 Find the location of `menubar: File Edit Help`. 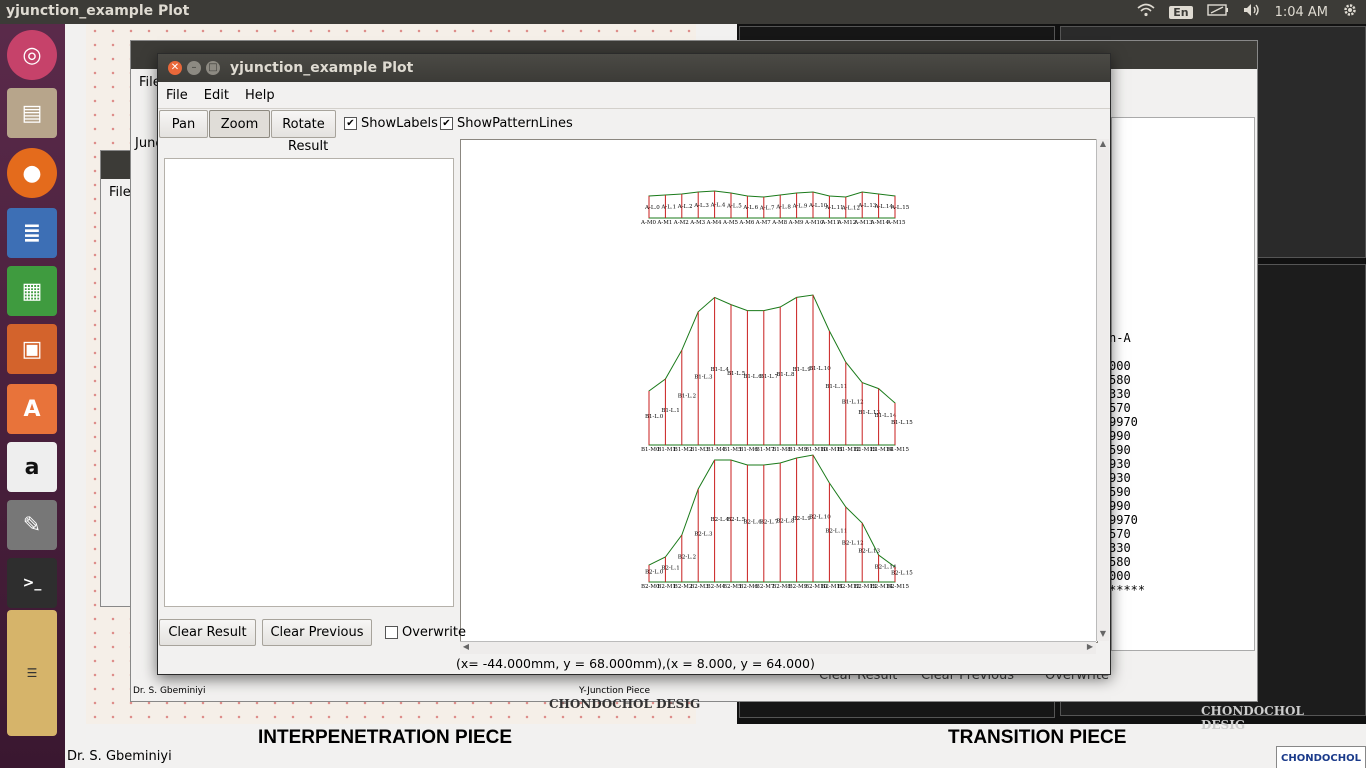

menubar: File Edit Help is located at coordinates (634, 95).